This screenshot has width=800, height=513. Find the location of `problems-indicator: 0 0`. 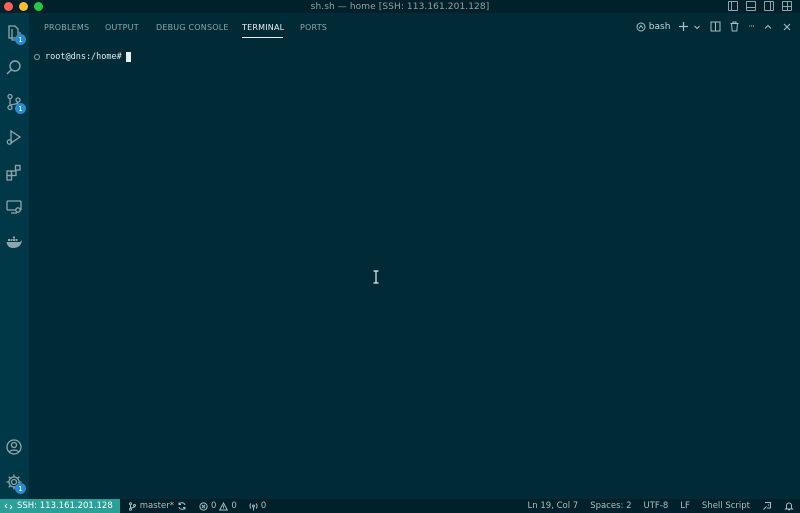

problems-indicator: 0 0 is located at coordinates (218, 506).